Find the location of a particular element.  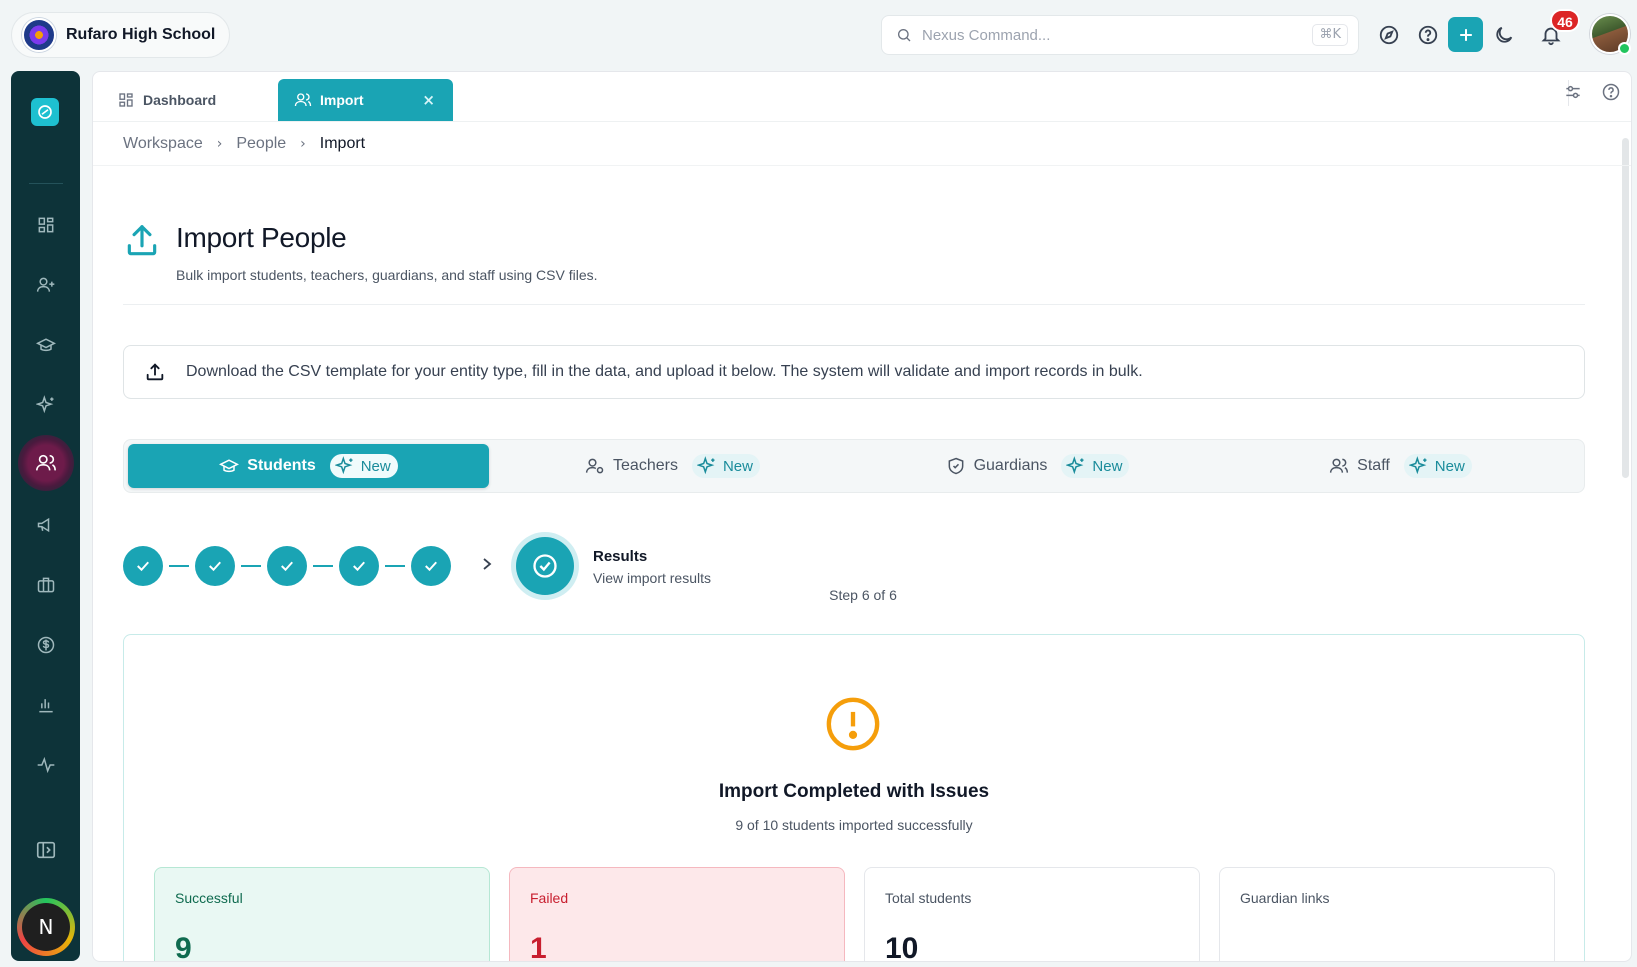

school-switcher: Rufaro High School is located at coordinates (120, 35).